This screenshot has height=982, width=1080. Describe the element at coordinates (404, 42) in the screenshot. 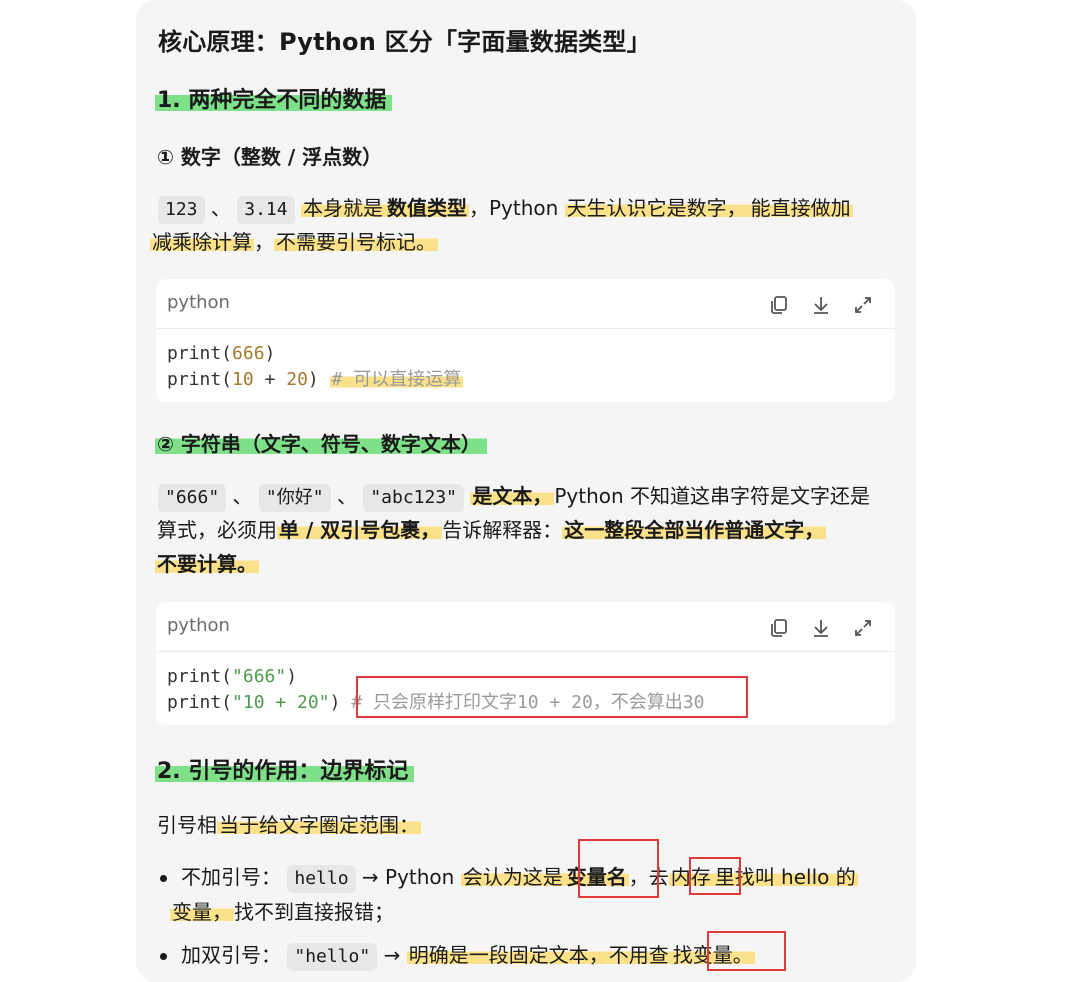

I see `page-title: 核心原理：Python 区分「字面量数据类型」` at that location.